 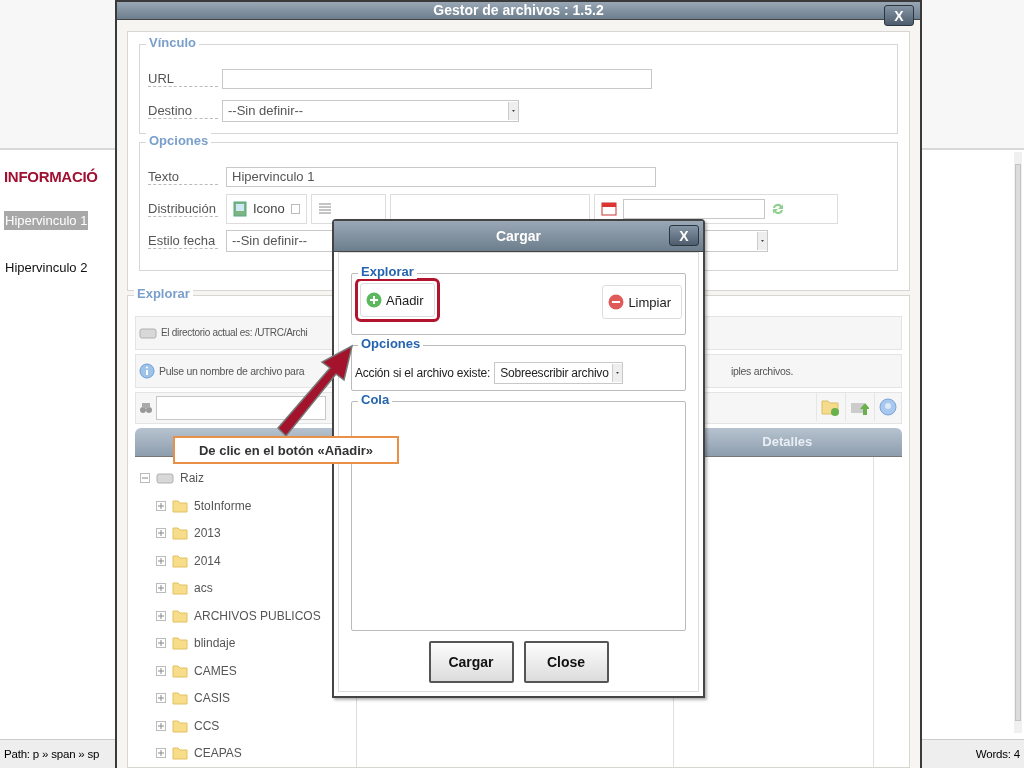 What do you see at coordinates (397, 300) in the screenshot?
I see `add-button: Añadir` at bounding box center [397, 300].